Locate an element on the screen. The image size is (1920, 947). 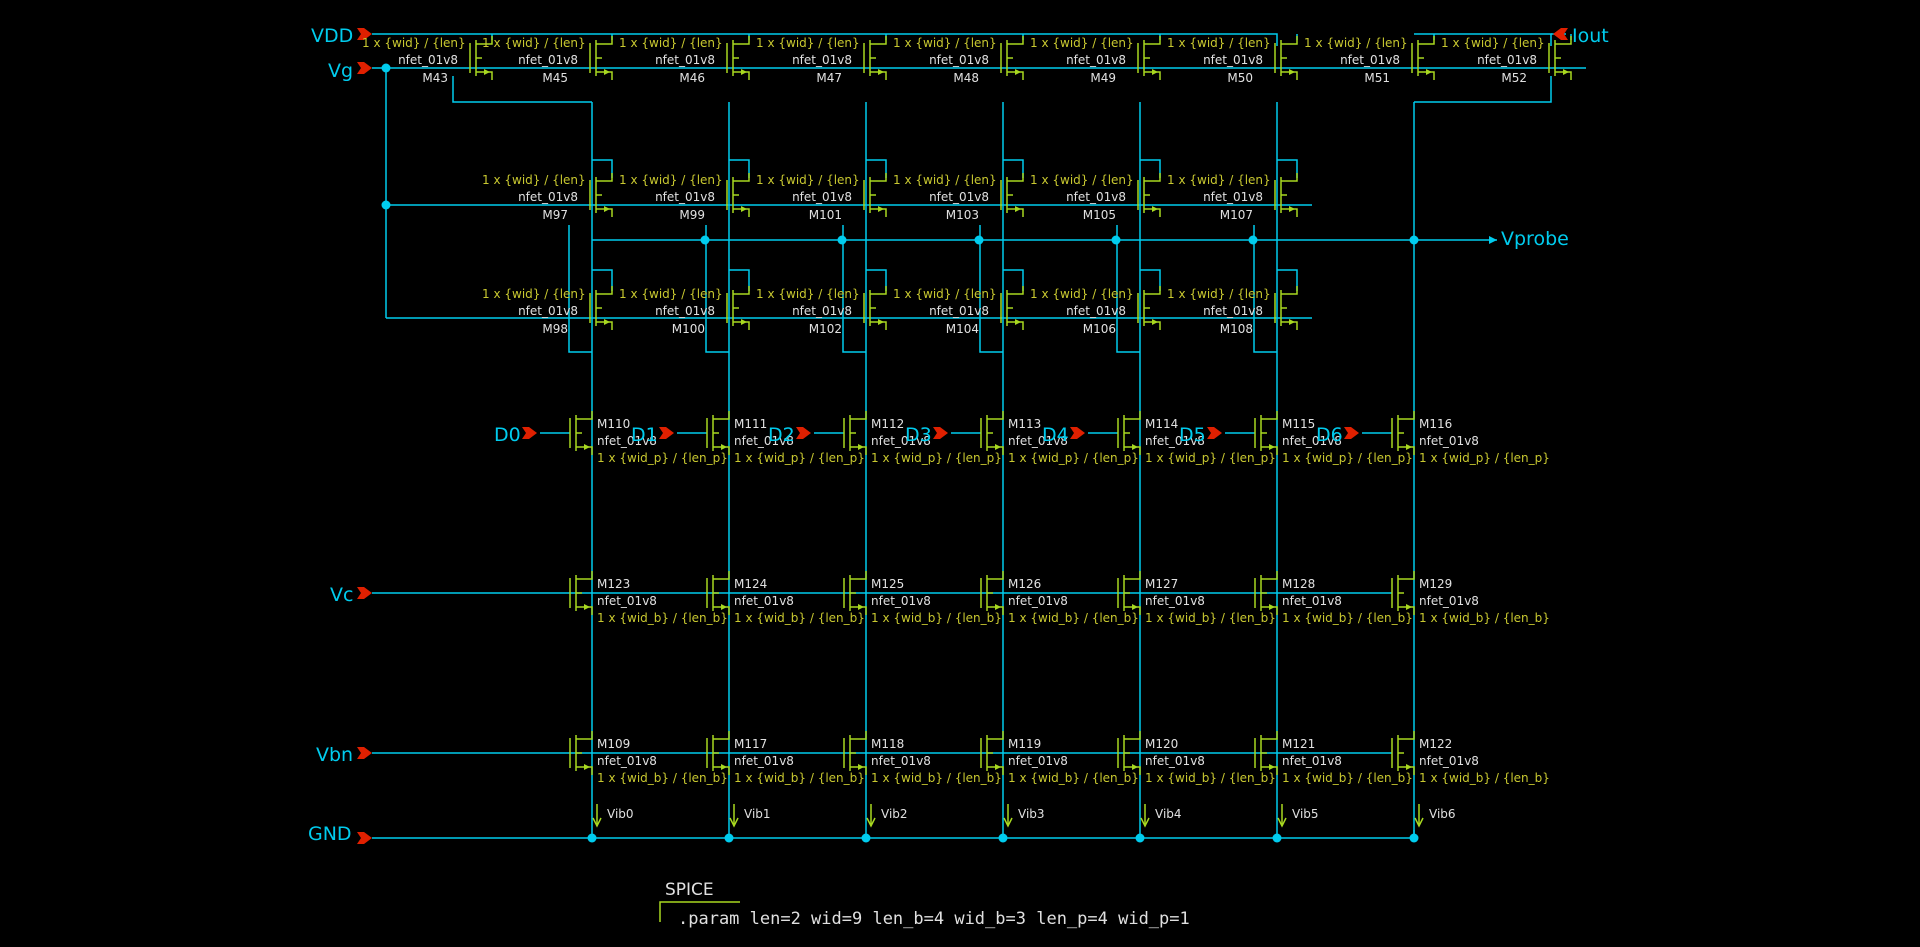
vc-name-5: M128 is located at coordinates (1298, 584).